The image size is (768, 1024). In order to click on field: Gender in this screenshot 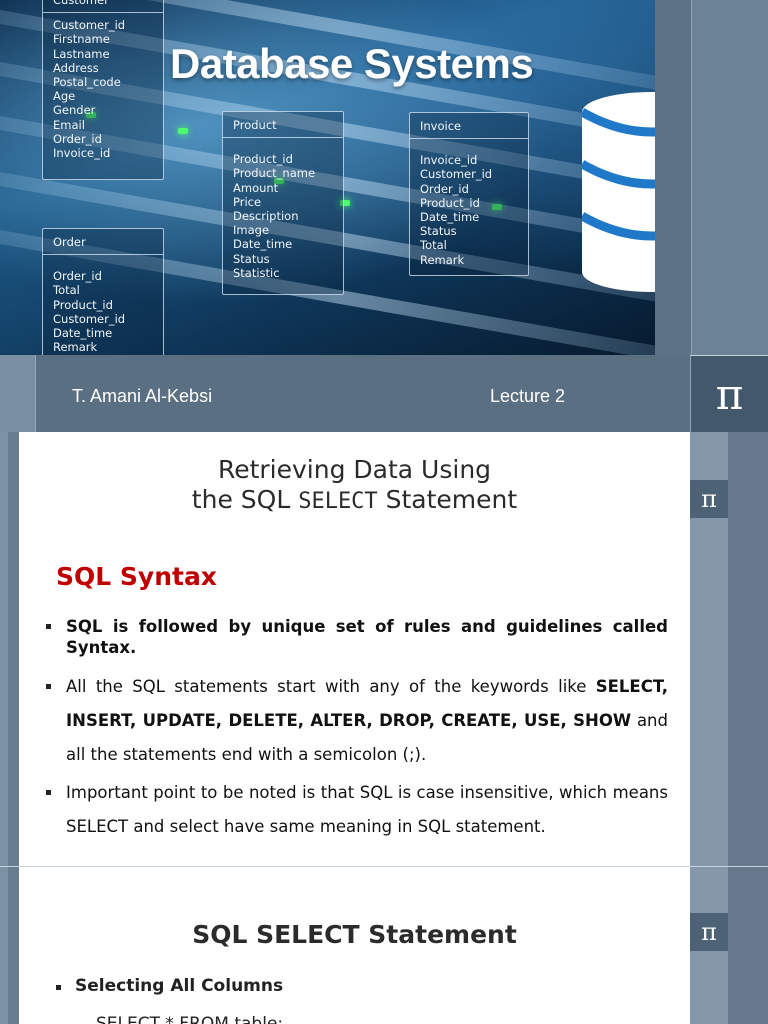, I will do `click(74, 110)`.